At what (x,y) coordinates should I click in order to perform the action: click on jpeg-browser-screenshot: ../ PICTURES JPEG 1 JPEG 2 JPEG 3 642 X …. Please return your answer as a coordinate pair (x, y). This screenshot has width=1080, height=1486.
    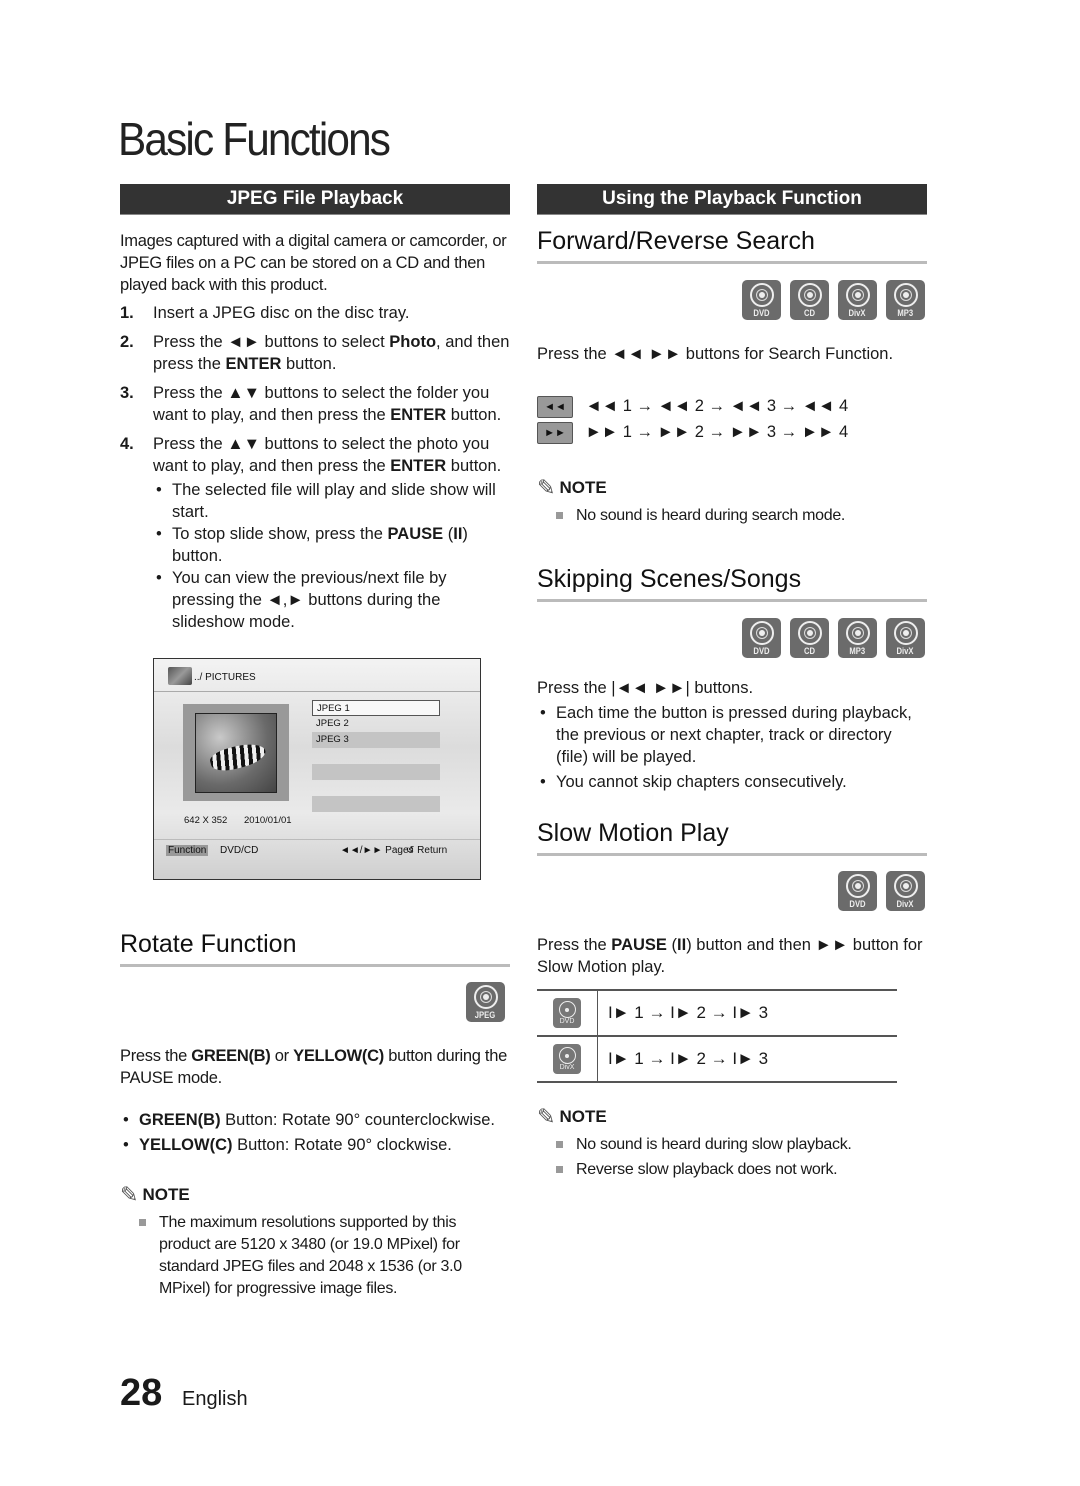
    Looking at the image, I should click on (317, 769).